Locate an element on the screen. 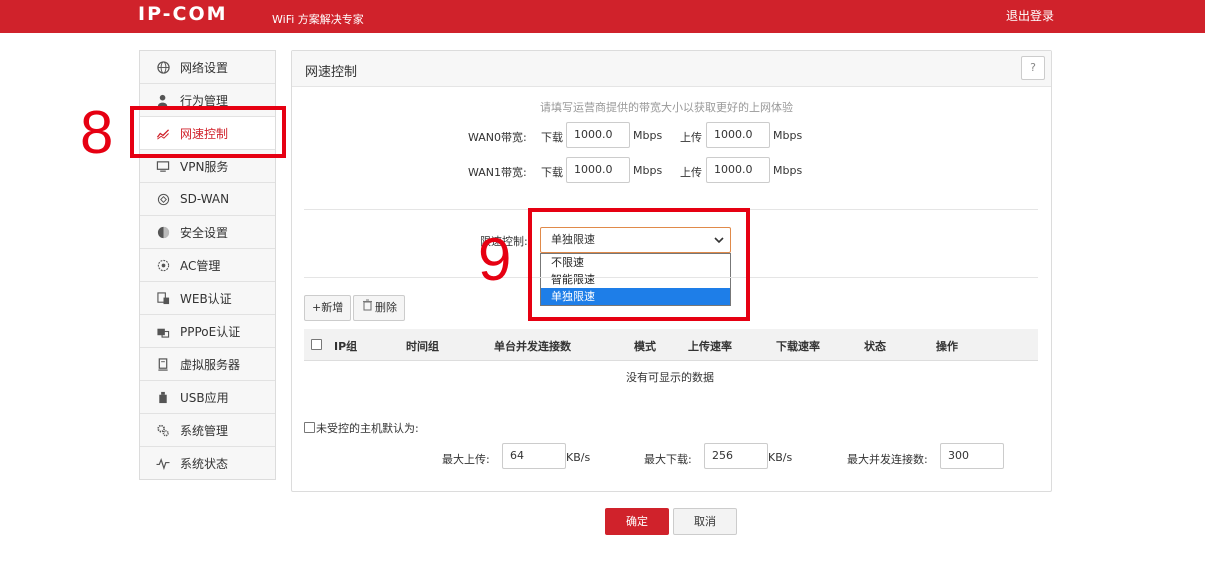  sidebar-item-security: 安全设置 is located at coordinates (207, 232).